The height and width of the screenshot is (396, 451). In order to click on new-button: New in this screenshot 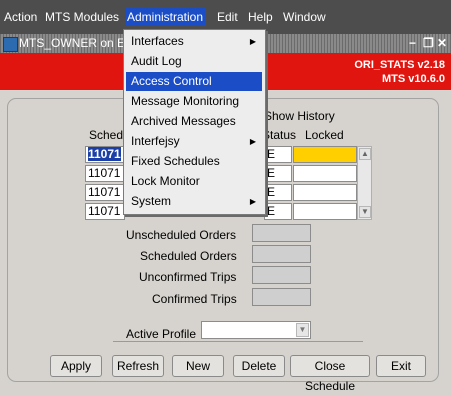, I will do `click(198, 366)`.